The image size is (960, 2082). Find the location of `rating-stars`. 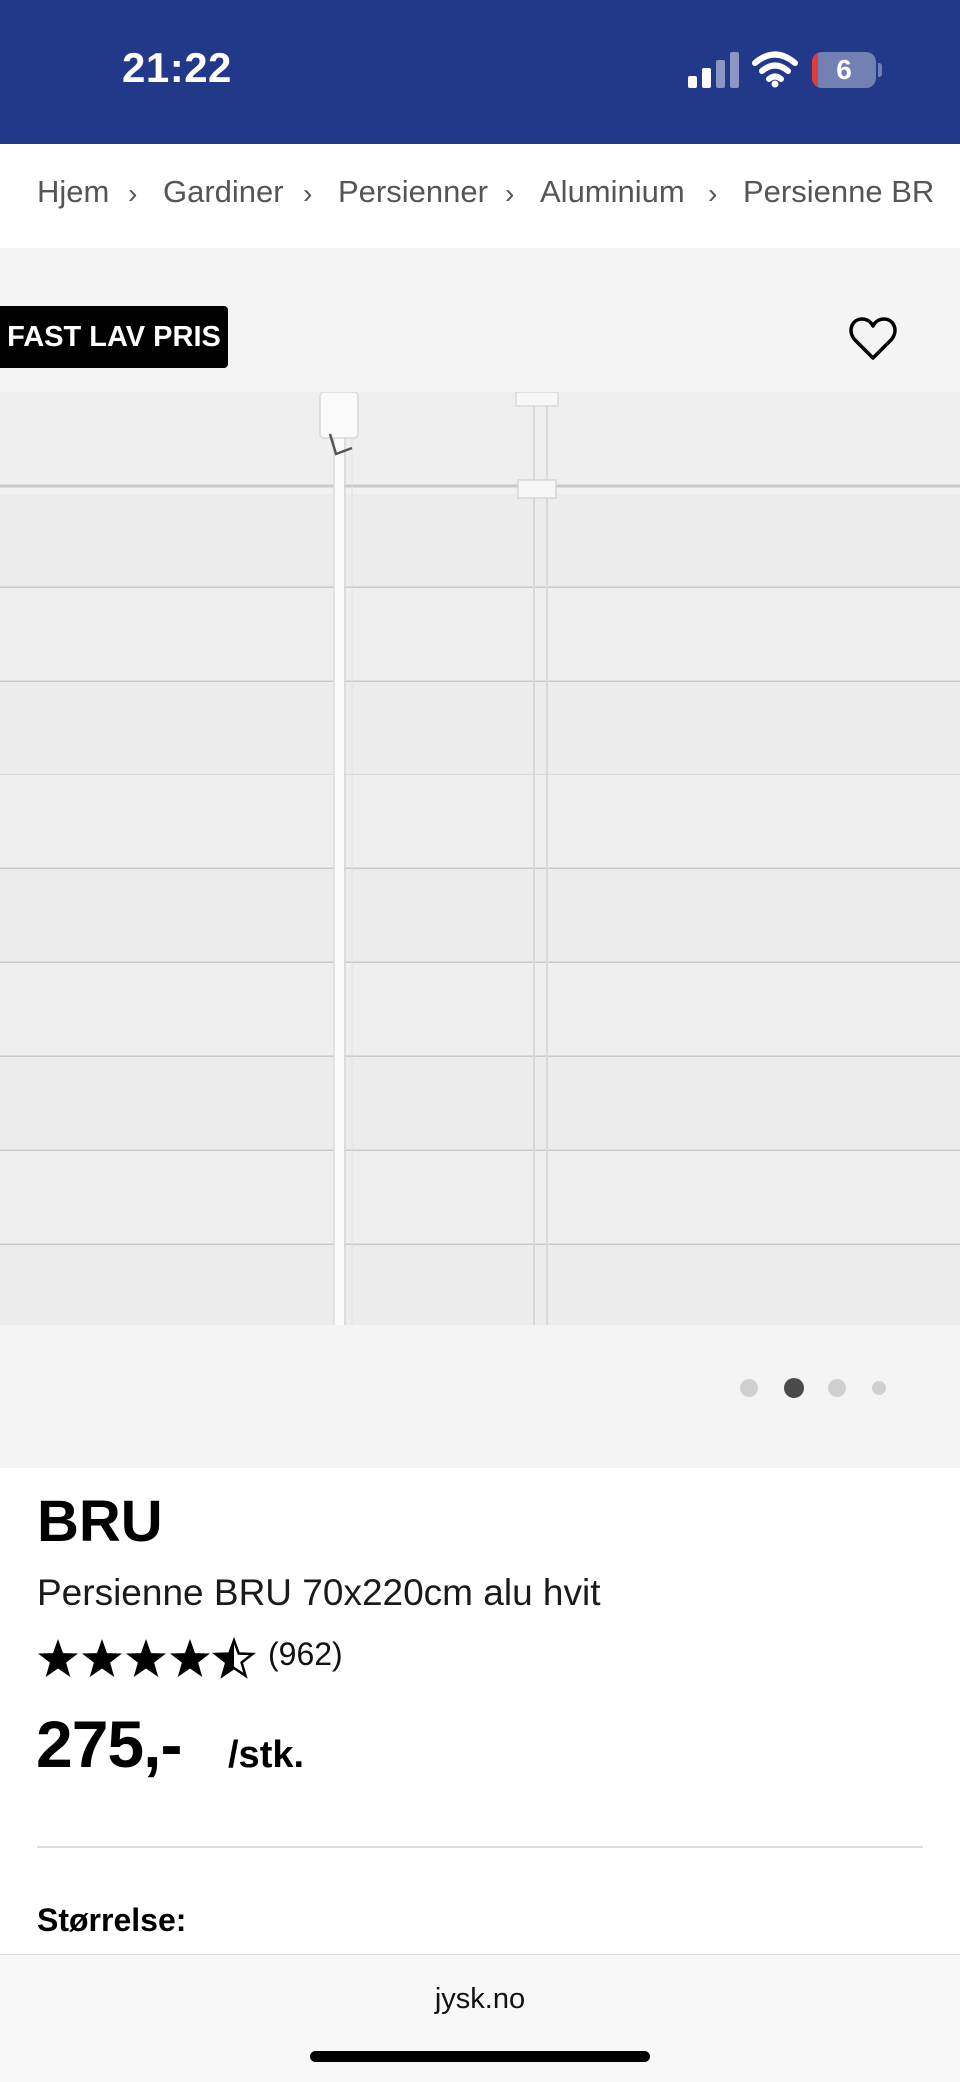

rating-stars is located at coordinates (146, 1659).